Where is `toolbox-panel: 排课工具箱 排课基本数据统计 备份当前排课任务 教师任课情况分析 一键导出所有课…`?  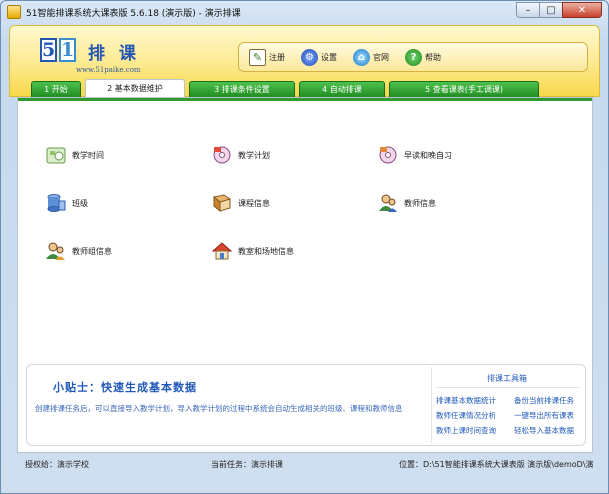 toolbox-panel: 排课工具箱 排课基本数据统计 备份当前排课任务 教师任课情况分析 一键导出所有课… is located at coordinates (506, 405).